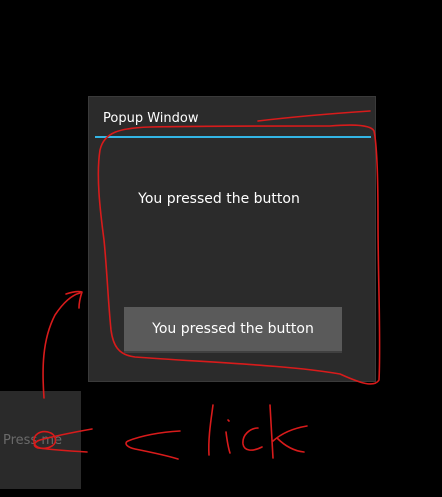 This screenshot has height=497, width=442. What do you see at coordinates (288, 431) in the screenshot?
I see `handwritten-click-c2` at bounding box center [288, 431].